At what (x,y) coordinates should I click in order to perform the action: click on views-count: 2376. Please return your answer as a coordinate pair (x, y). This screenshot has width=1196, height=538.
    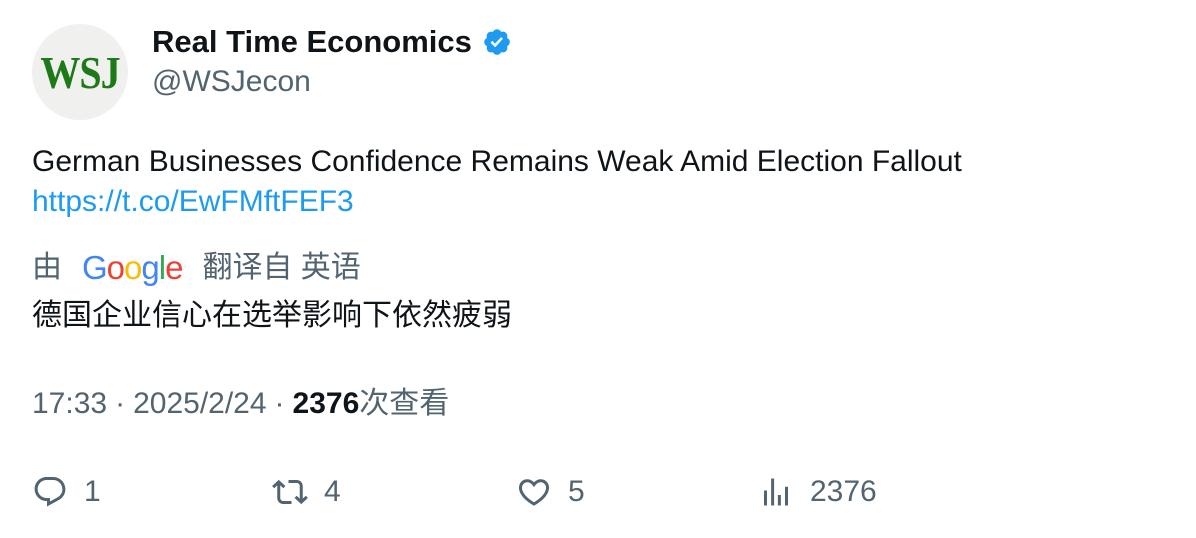
    Looking at the image, I should click on (326, 403).